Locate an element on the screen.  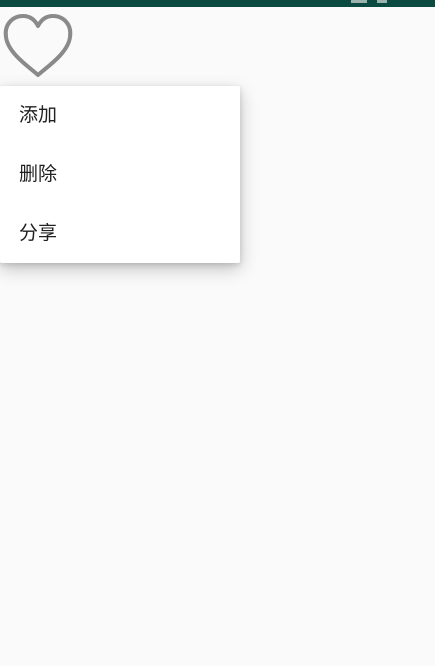
heart-icon is located at coordinates (38, 46).